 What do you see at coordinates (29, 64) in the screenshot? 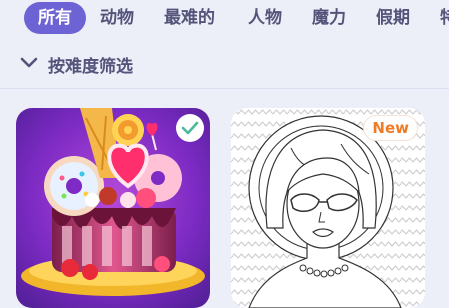
I see `chevron-down-icon` at bounding box center [29, 64].